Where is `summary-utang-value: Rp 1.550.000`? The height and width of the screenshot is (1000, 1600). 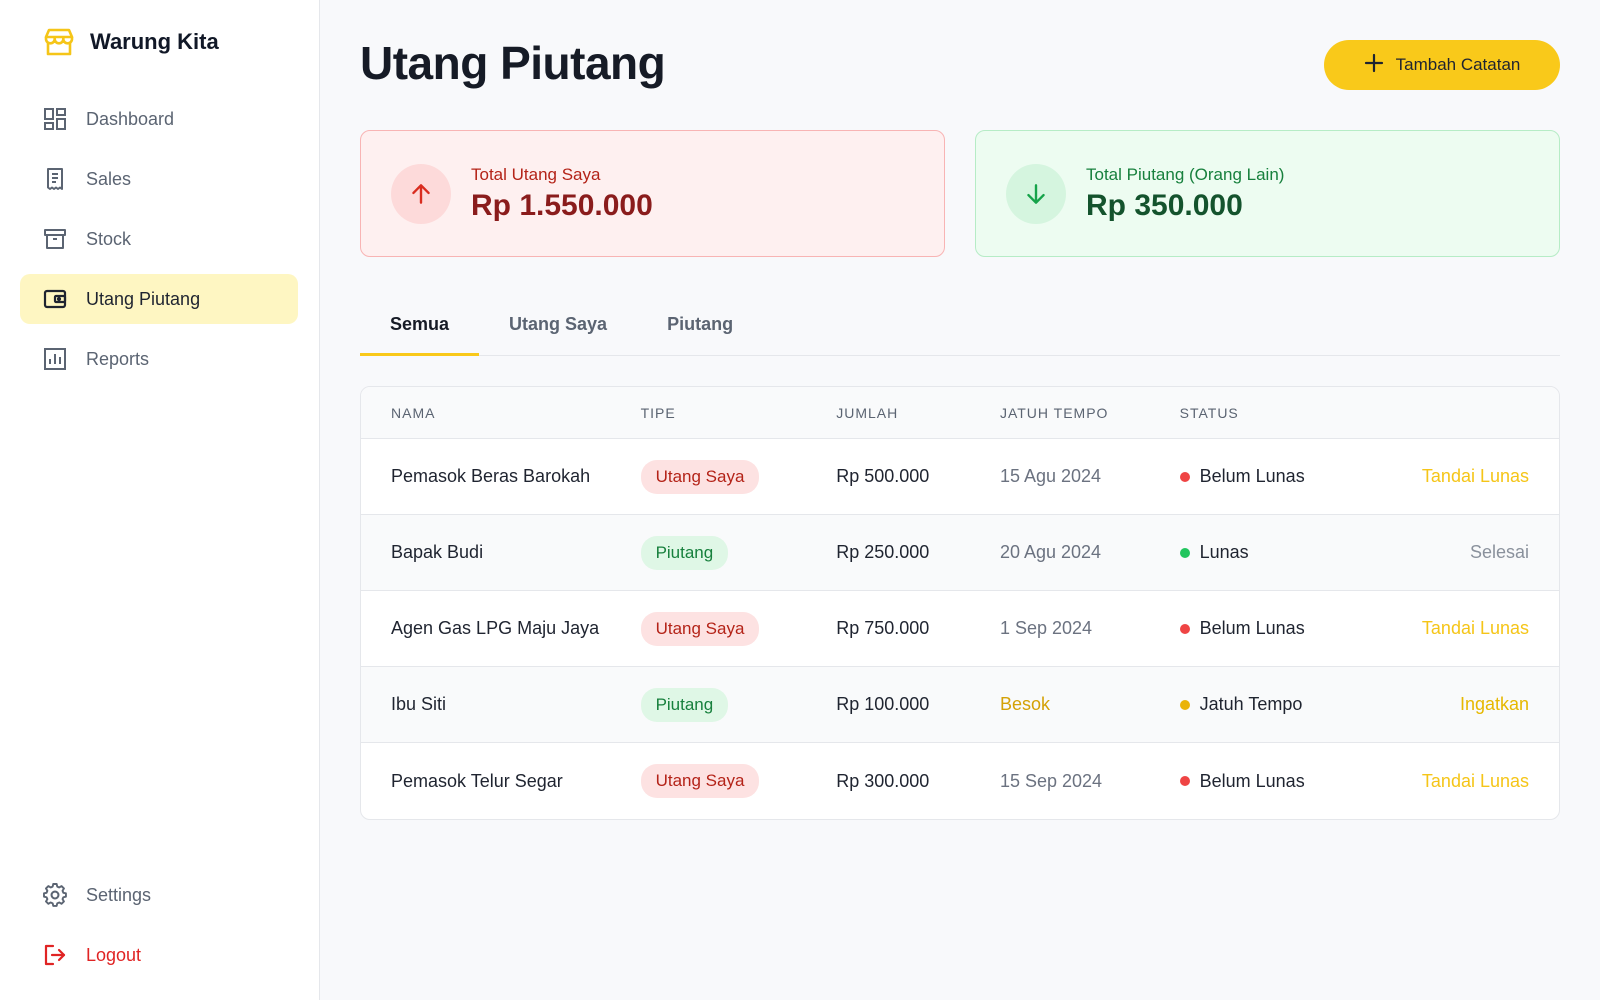
summary-utang-value: Rp 1.550.000 is located at coordinates (562, 205).